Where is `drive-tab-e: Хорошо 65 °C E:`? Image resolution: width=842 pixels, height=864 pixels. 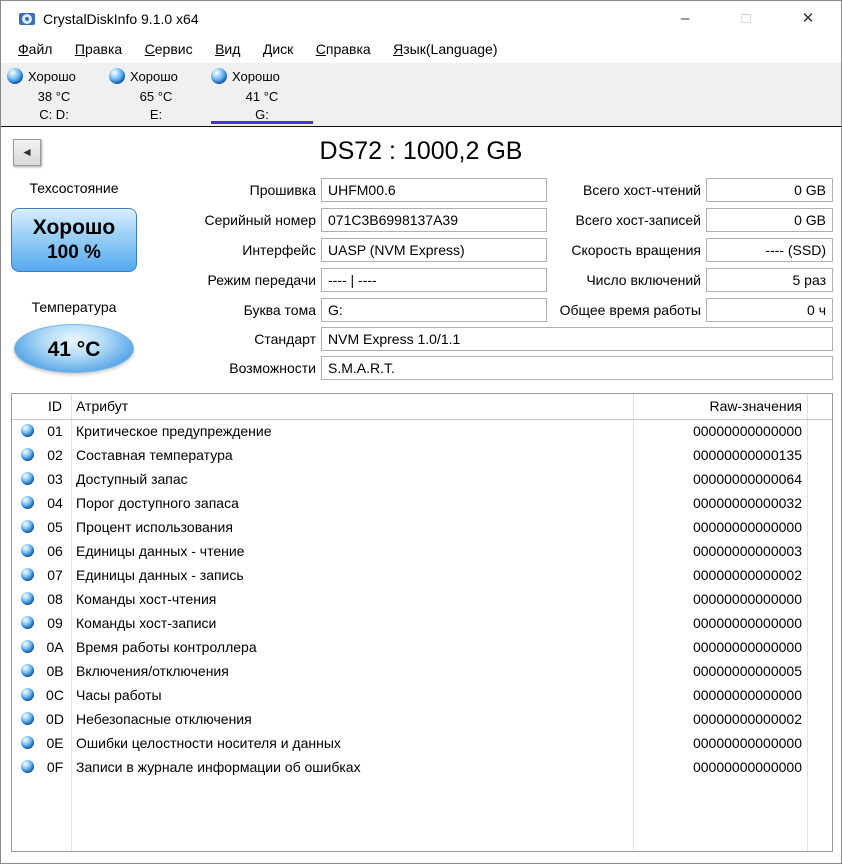 drive-tab-e: Хорошо 65 °C E: is located at coordinates (156, 94).